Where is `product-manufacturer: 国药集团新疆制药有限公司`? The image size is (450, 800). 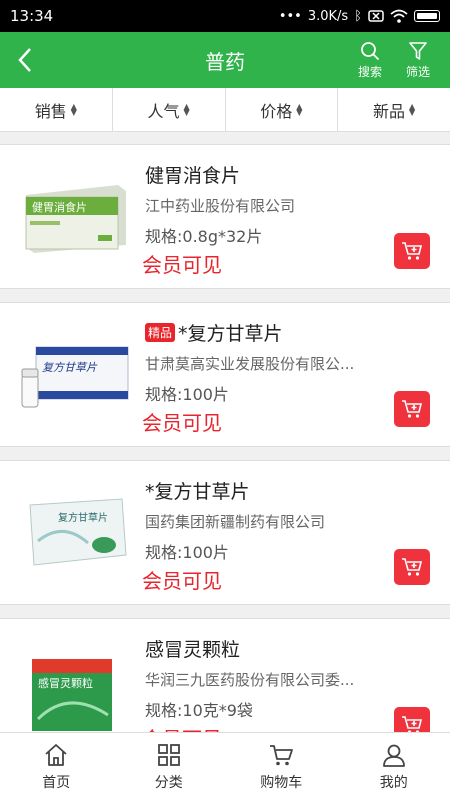 product-manufacturer: 国药集团新疆制药有限公司 is located at coordinates (235, 522).